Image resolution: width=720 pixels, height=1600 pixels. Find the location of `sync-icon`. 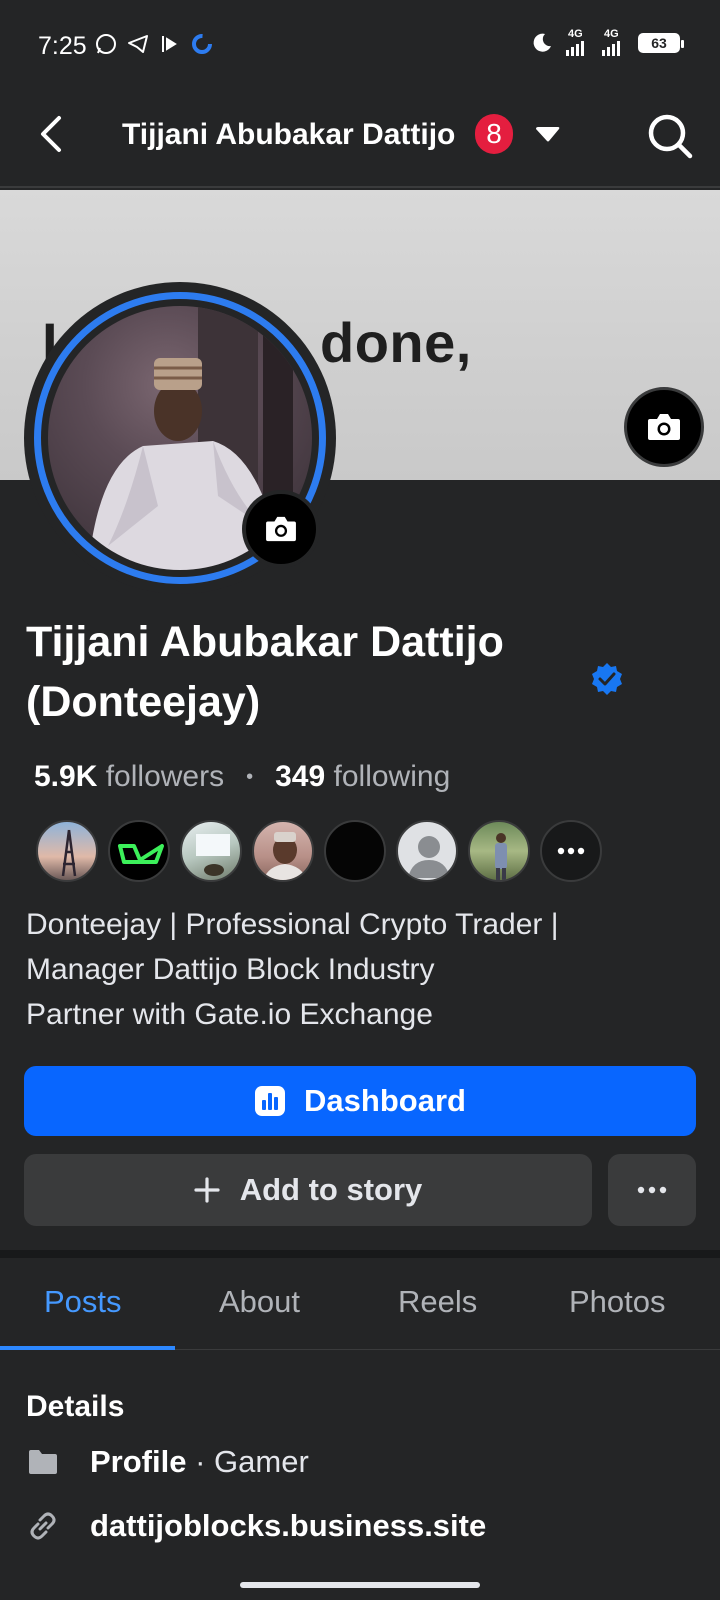

sync-icon is located at coordinates (202, 44).